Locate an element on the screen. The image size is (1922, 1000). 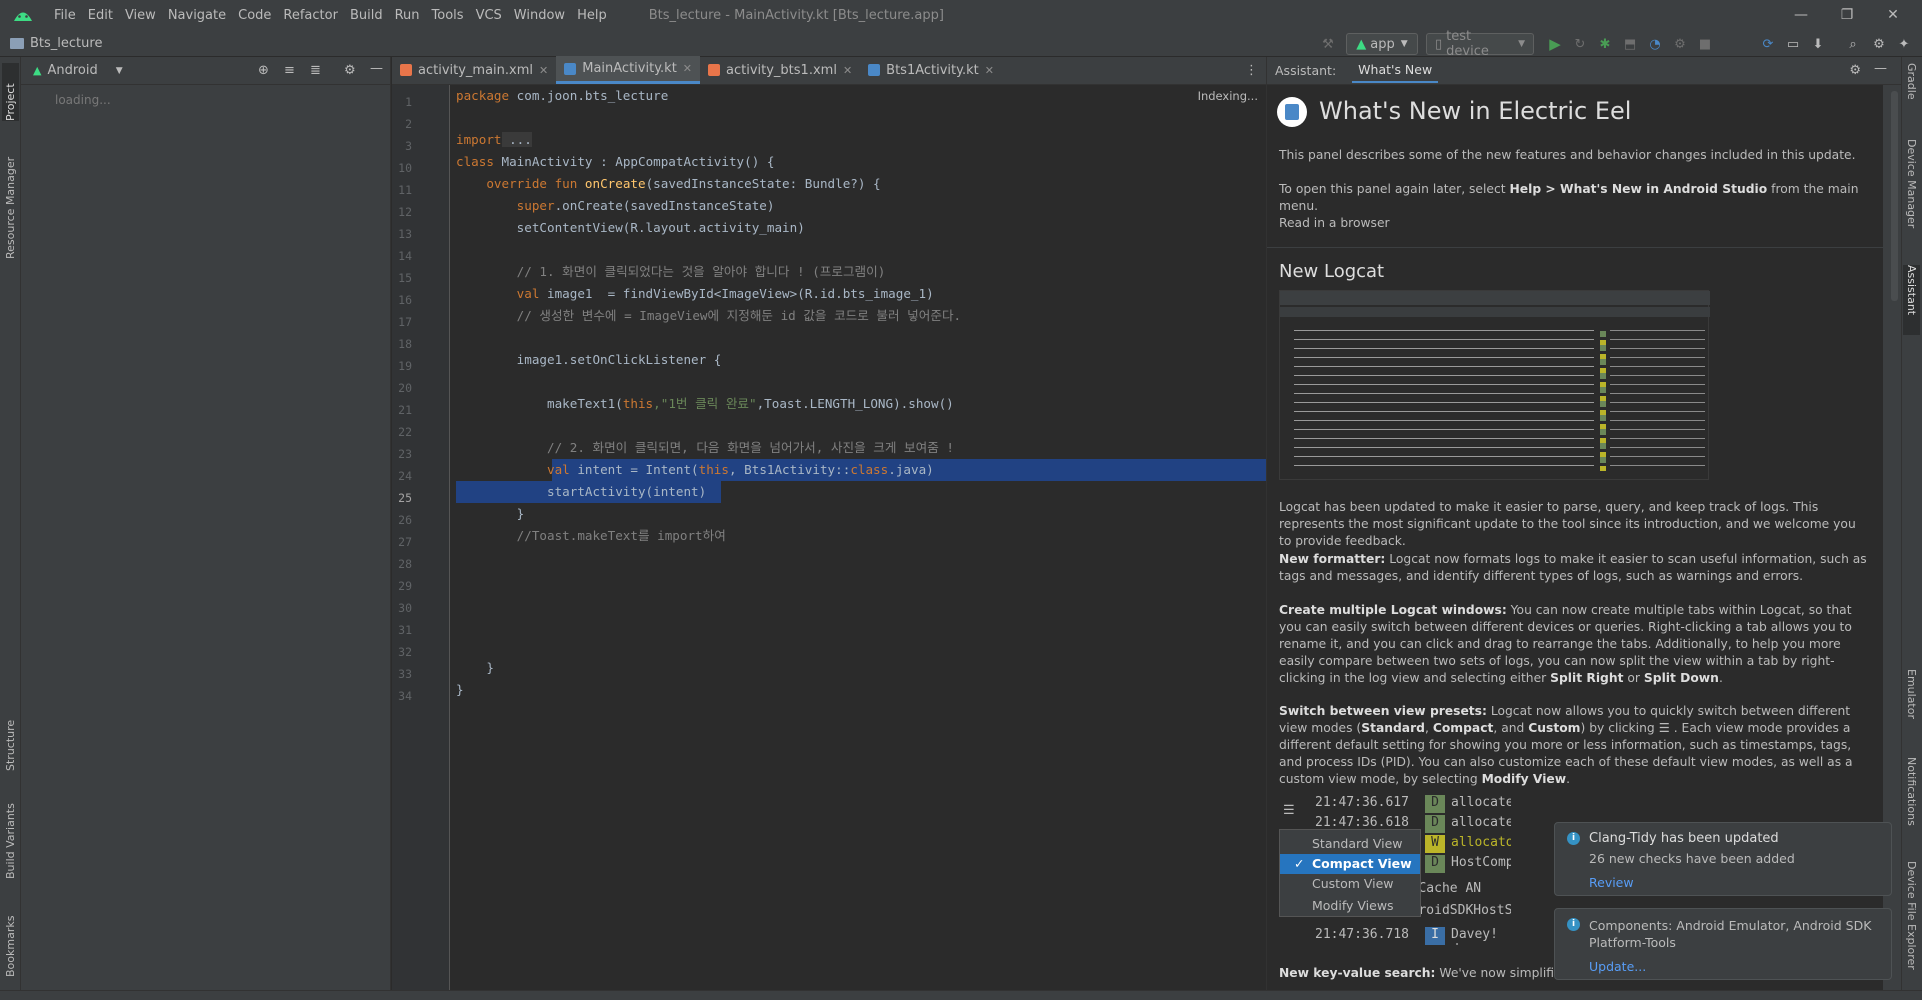
settings-gear-icon: ⚙ is located at coordinates (1879, 44).